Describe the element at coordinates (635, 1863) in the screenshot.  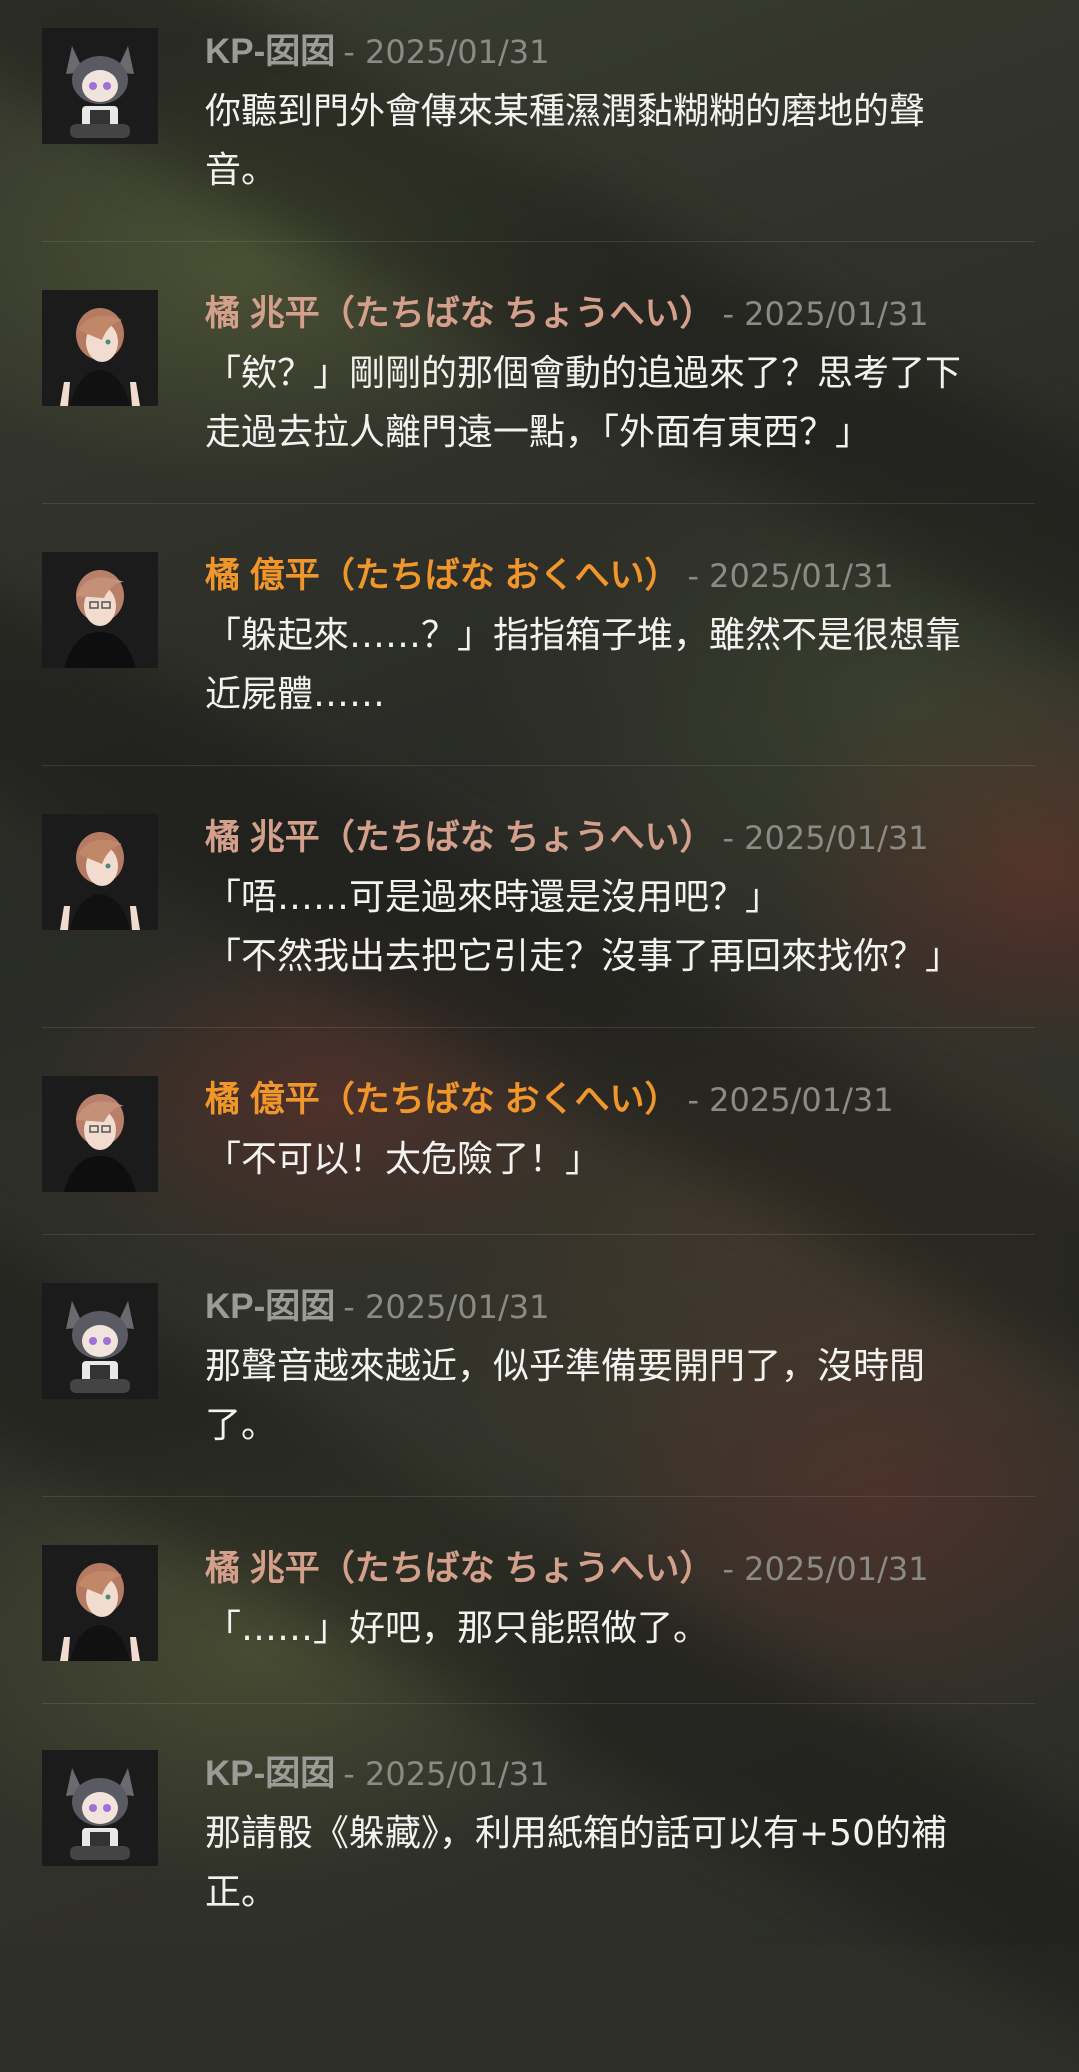
I see `message-text: 那請骰《躲藏》，利用紙箱的話可以有+50的補 正。` at that location.